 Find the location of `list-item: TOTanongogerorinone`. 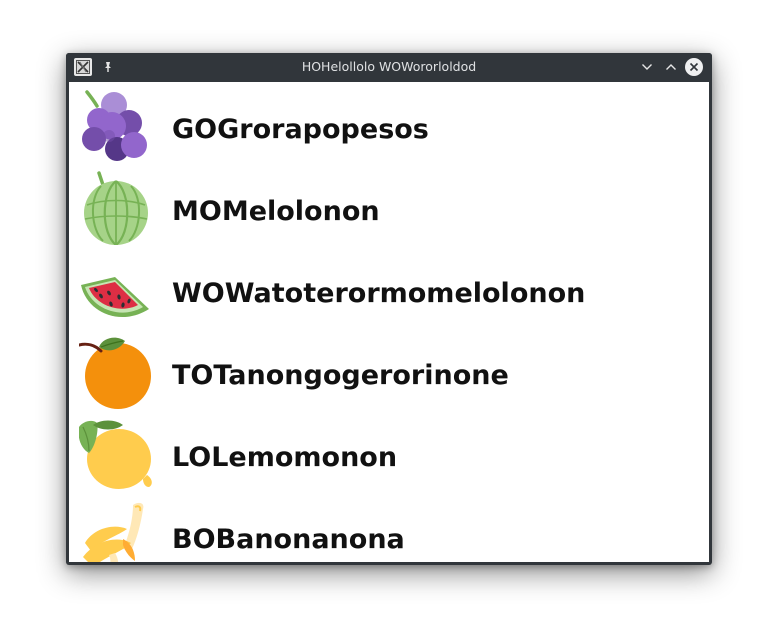

list-item: TOTanongogerorinone is located at coordinates (389, 369).